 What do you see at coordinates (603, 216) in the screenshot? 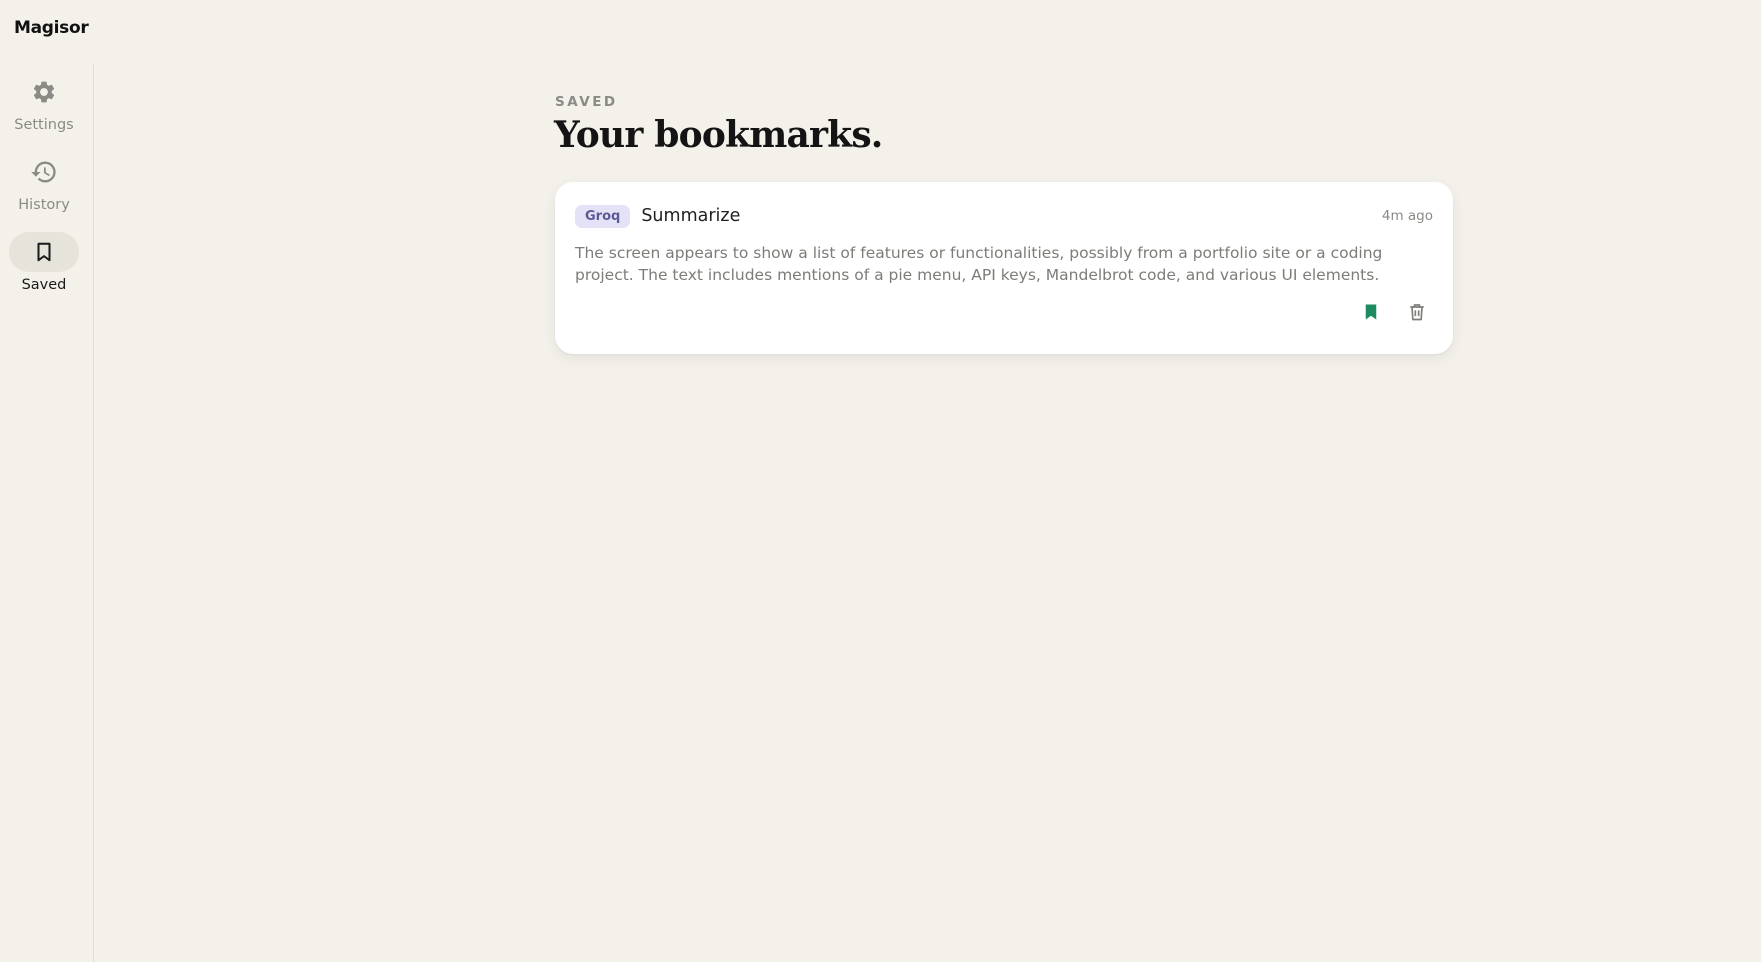
I see `provider-badge: Groq` at bounding box center [603, 216].